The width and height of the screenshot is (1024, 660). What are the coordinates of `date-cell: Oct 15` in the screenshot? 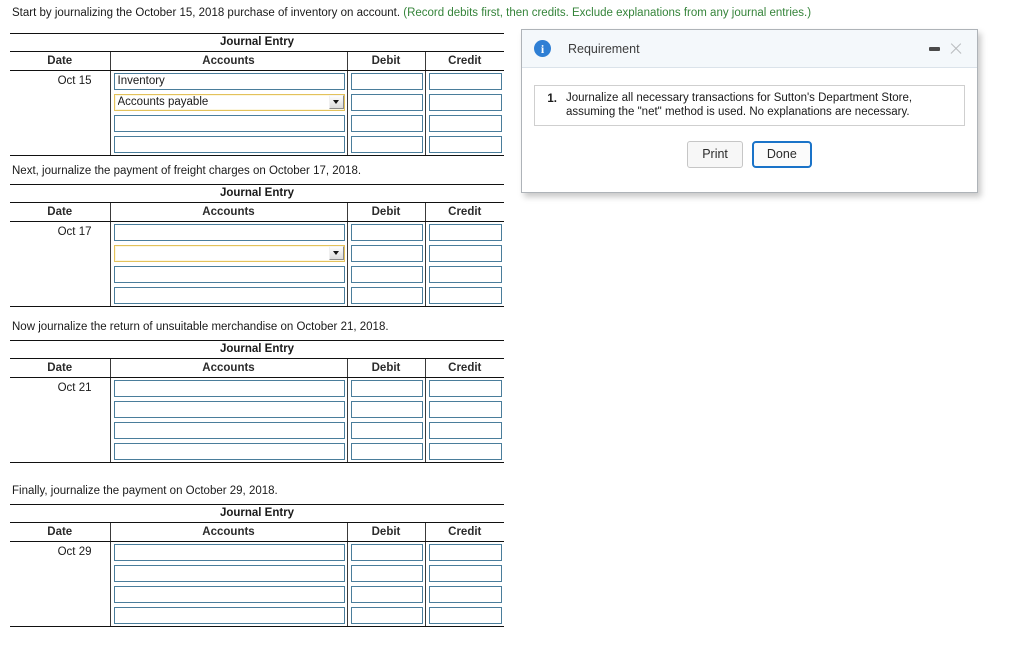 It's located at (60, 81).